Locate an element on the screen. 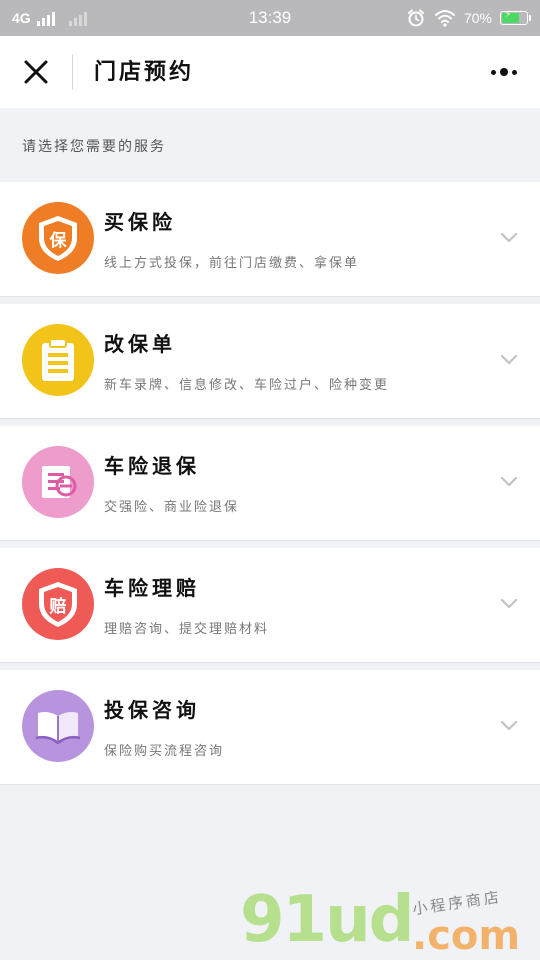  watermark-logo: 91ud 小程序商店 .com is located at coordinates (386, 920).